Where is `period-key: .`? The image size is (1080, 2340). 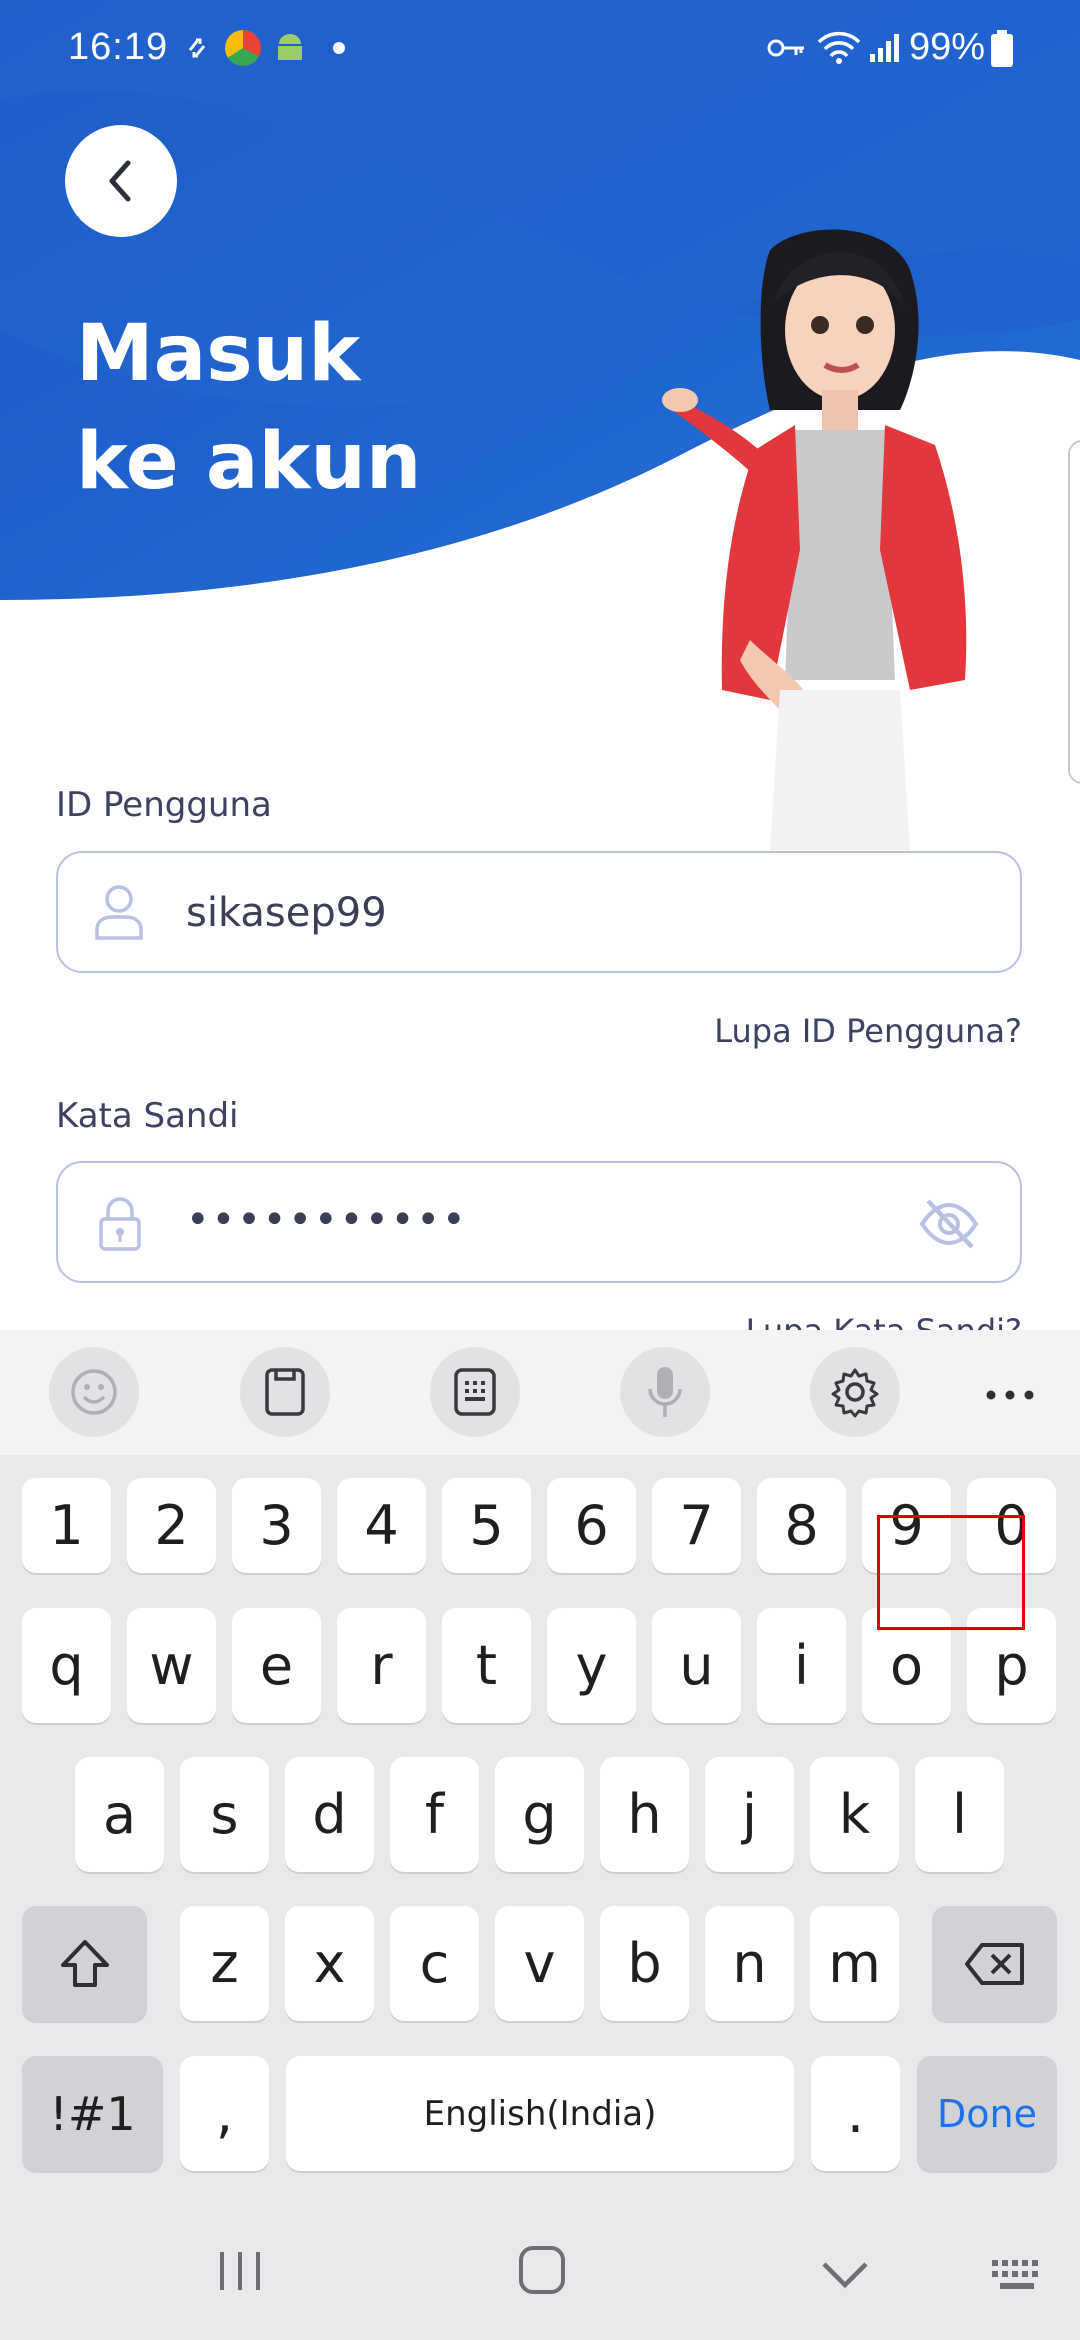
period-key: . is located at coordinates (855, 2113).